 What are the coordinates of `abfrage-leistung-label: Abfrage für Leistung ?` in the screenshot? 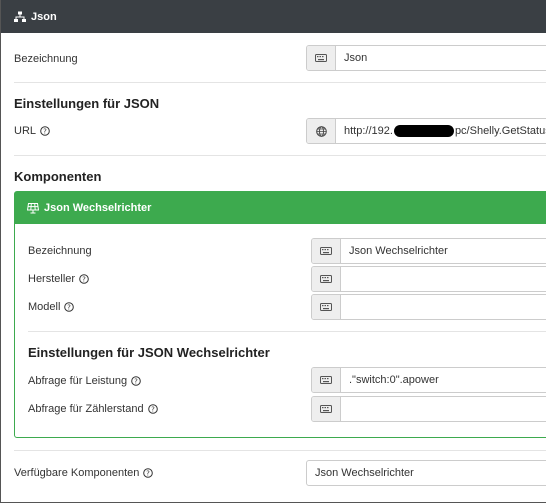 It's located at (84, 381).